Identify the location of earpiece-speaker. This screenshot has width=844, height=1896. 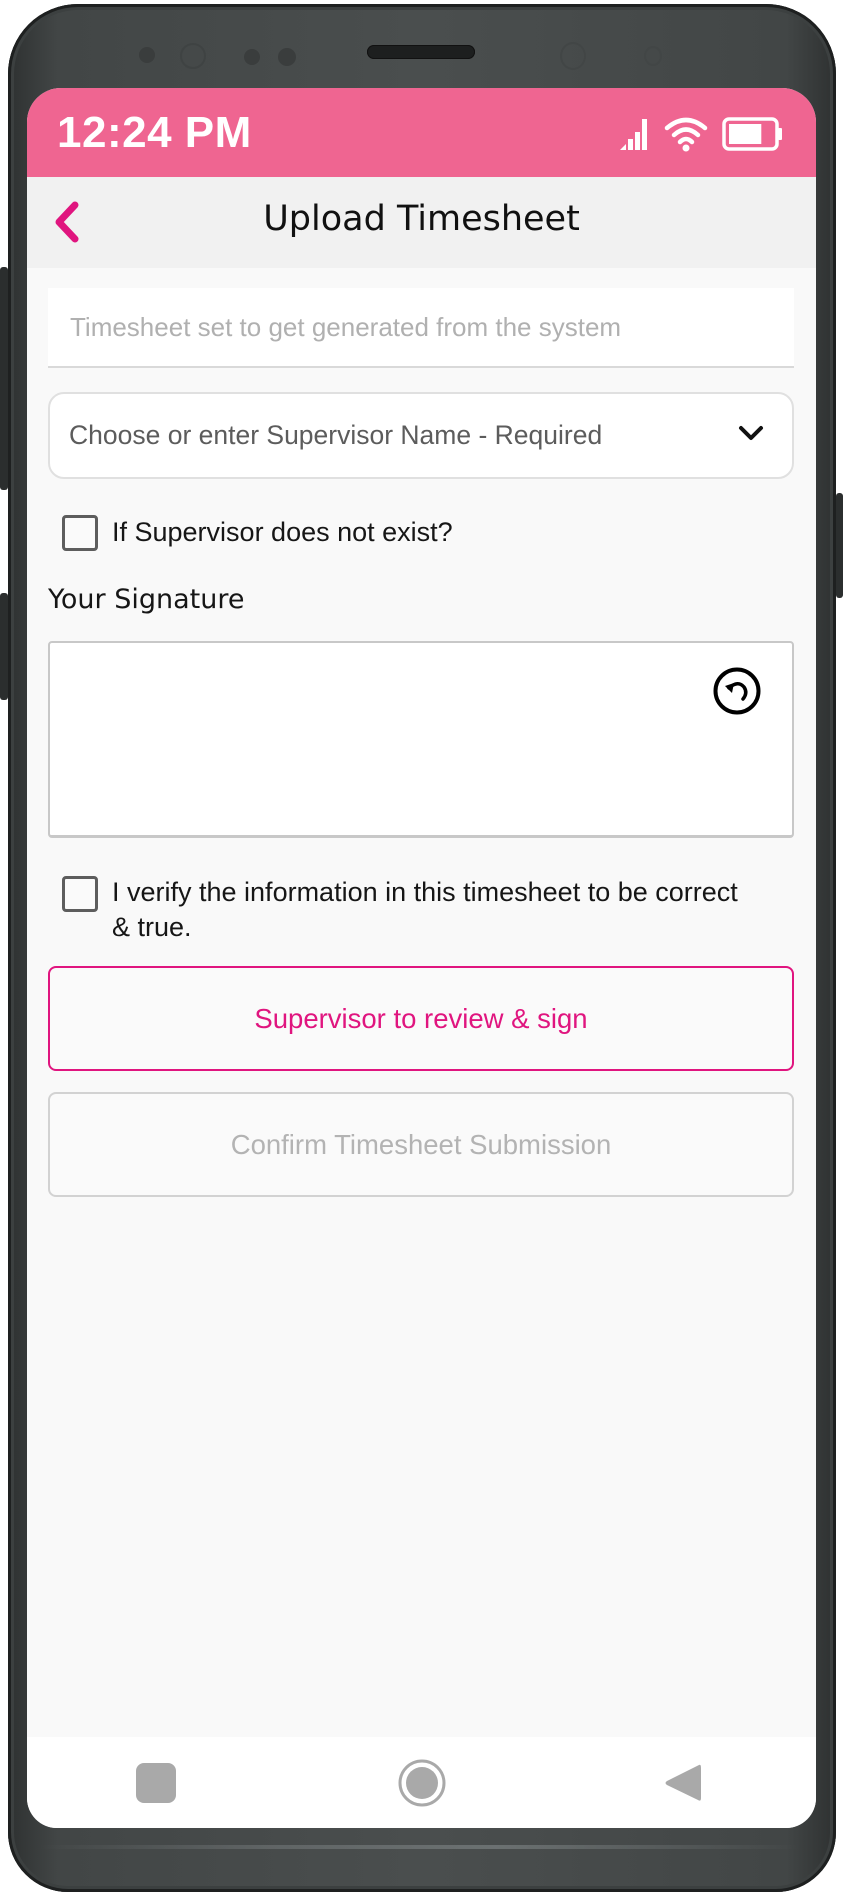
(421, 52).